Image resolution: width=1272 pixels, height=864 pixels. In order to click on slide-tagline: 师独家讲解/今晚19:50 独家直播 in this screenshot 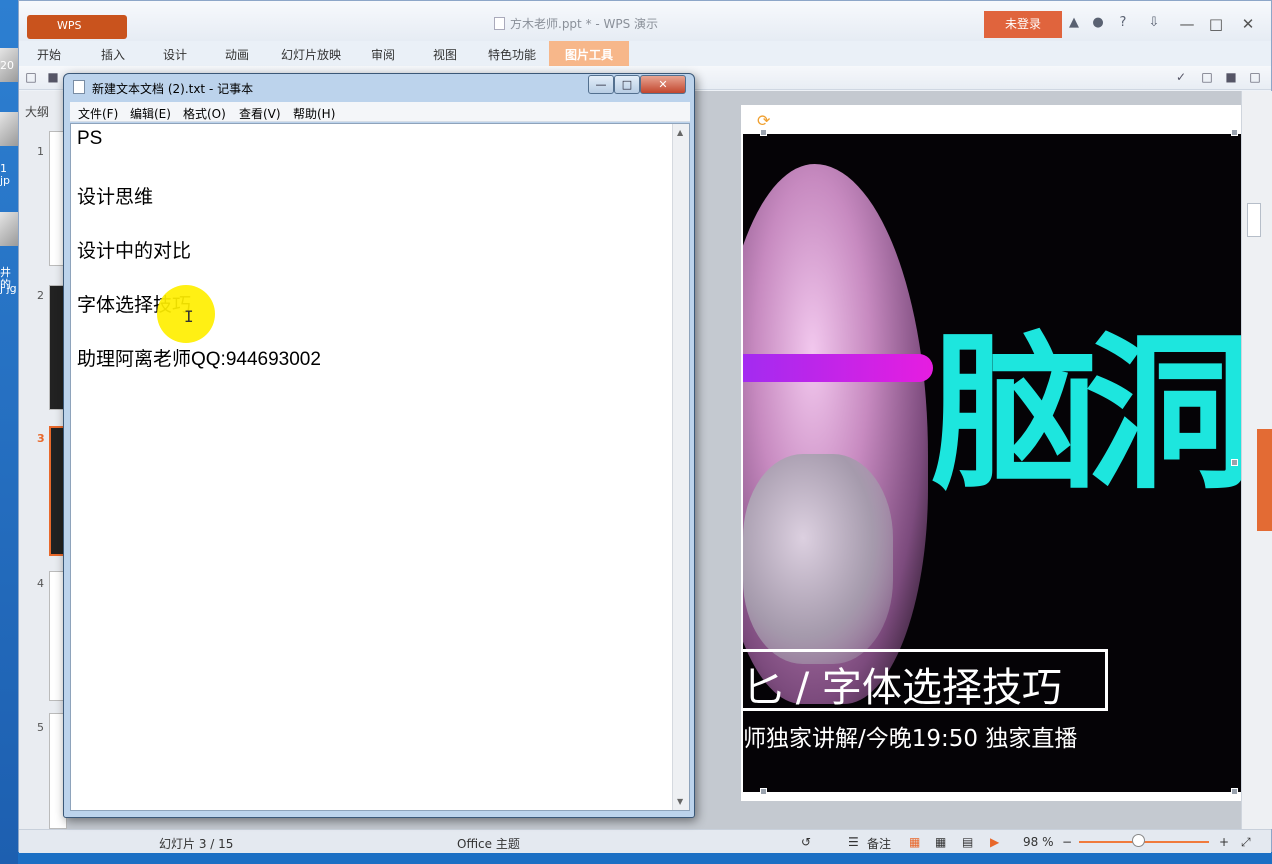, I will do `click(910, 739)`.